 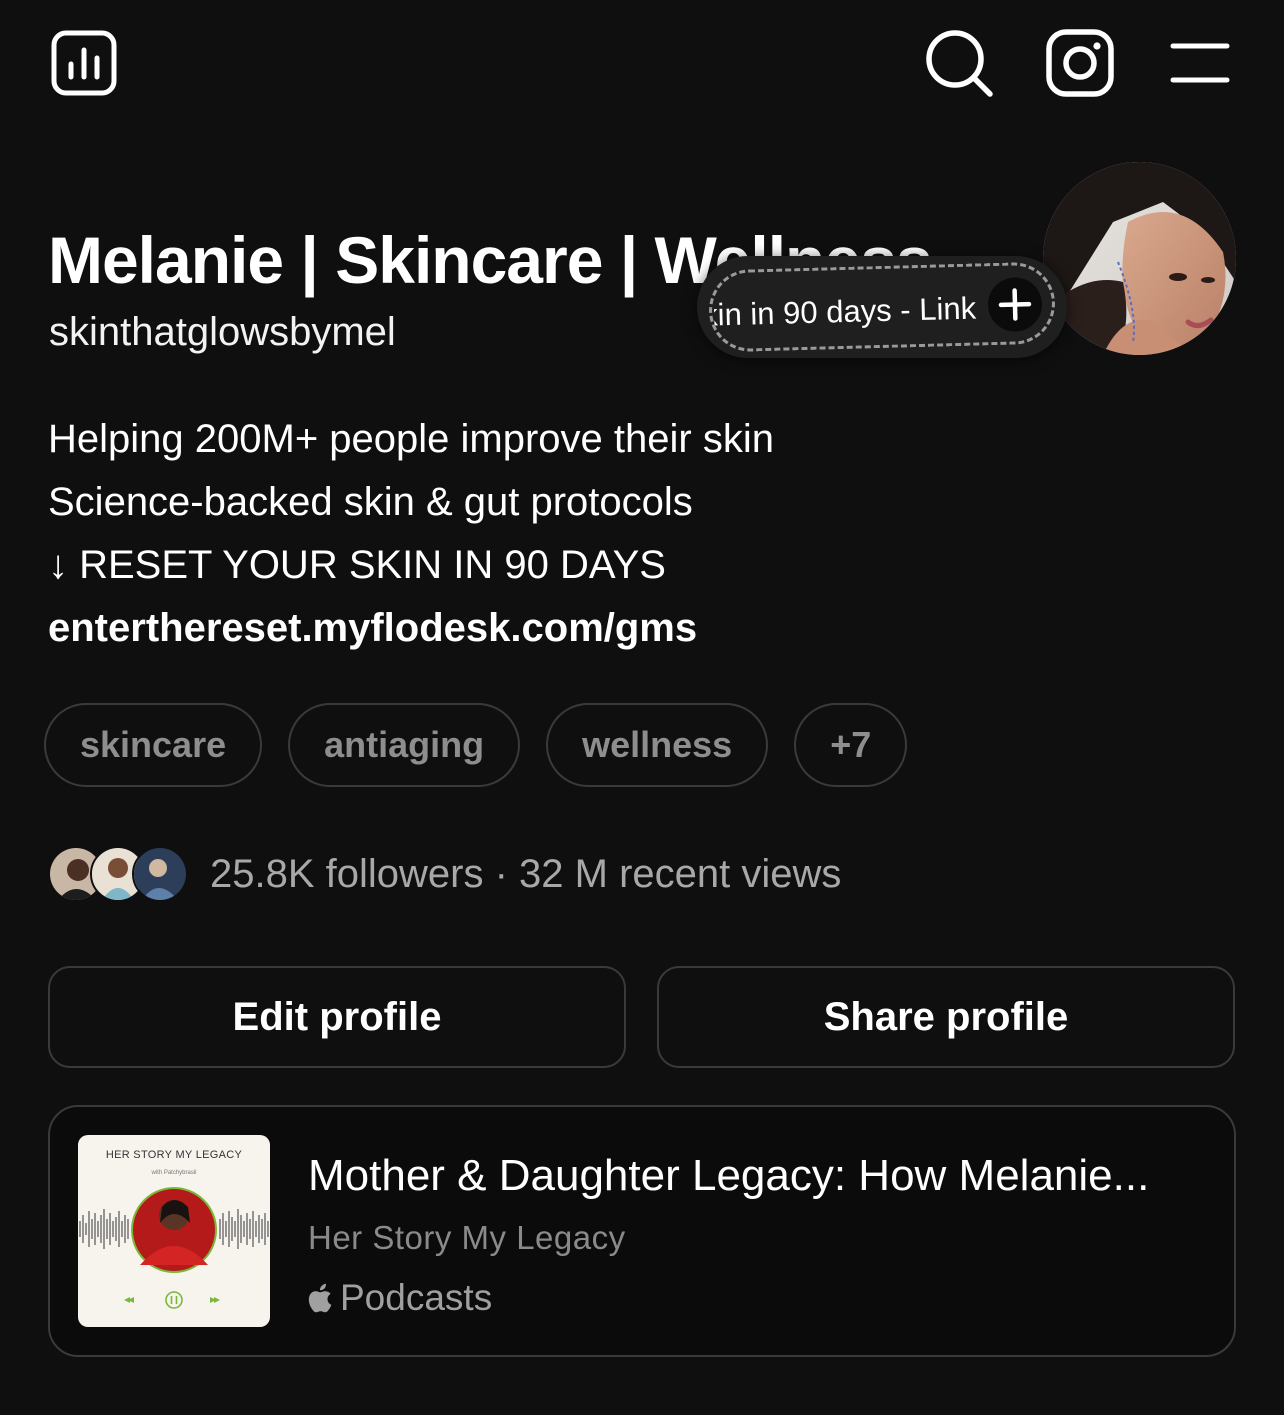 What do you see at coordinates (851, 745) in the screenshot?
I see `tag-more: +7` at bounding box center [851, 745].